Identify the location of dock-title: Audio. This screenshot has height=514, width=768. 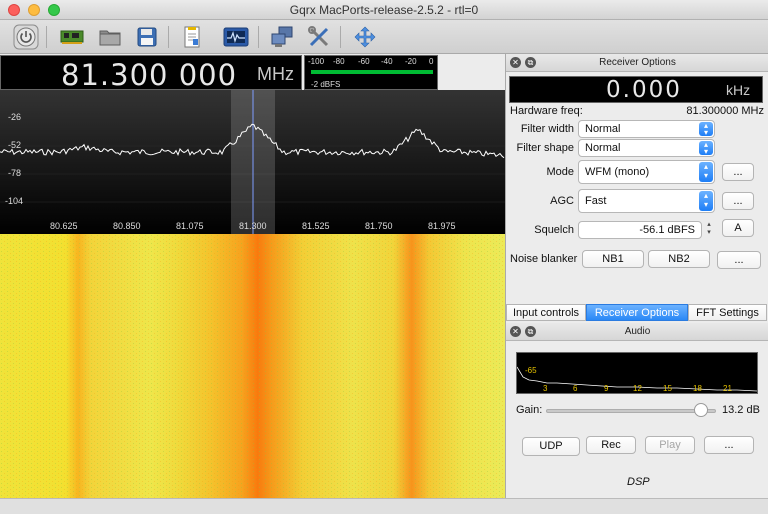
(637, 331).